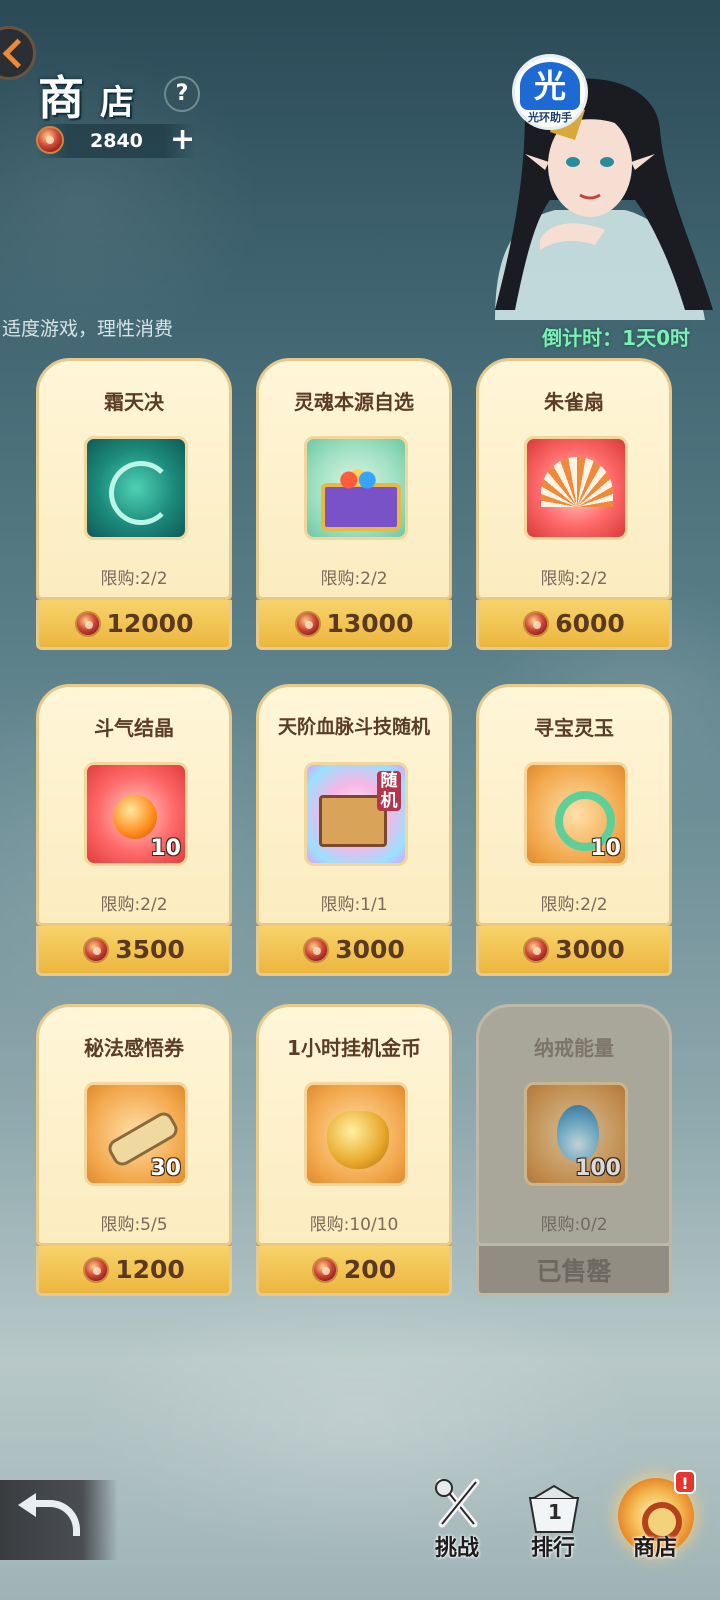  What do you see at coordinates (574, 402) in the screenshot?
I see `item-name: 朱雀扇` at bounding box center [574, 402].